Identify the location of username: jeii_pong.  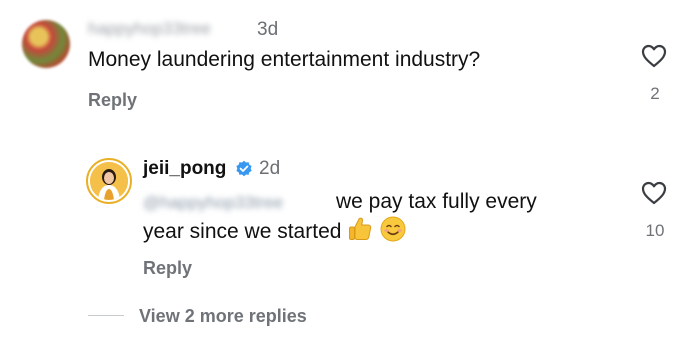
(184, 169).